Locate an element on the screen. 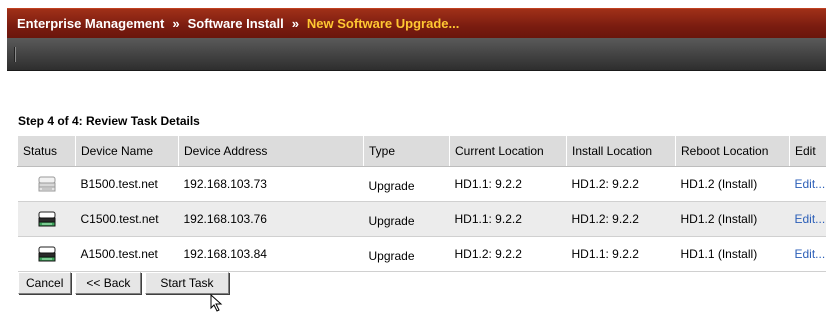  device-name-cell: B1500.test.net is located at coordinates (127, 184).